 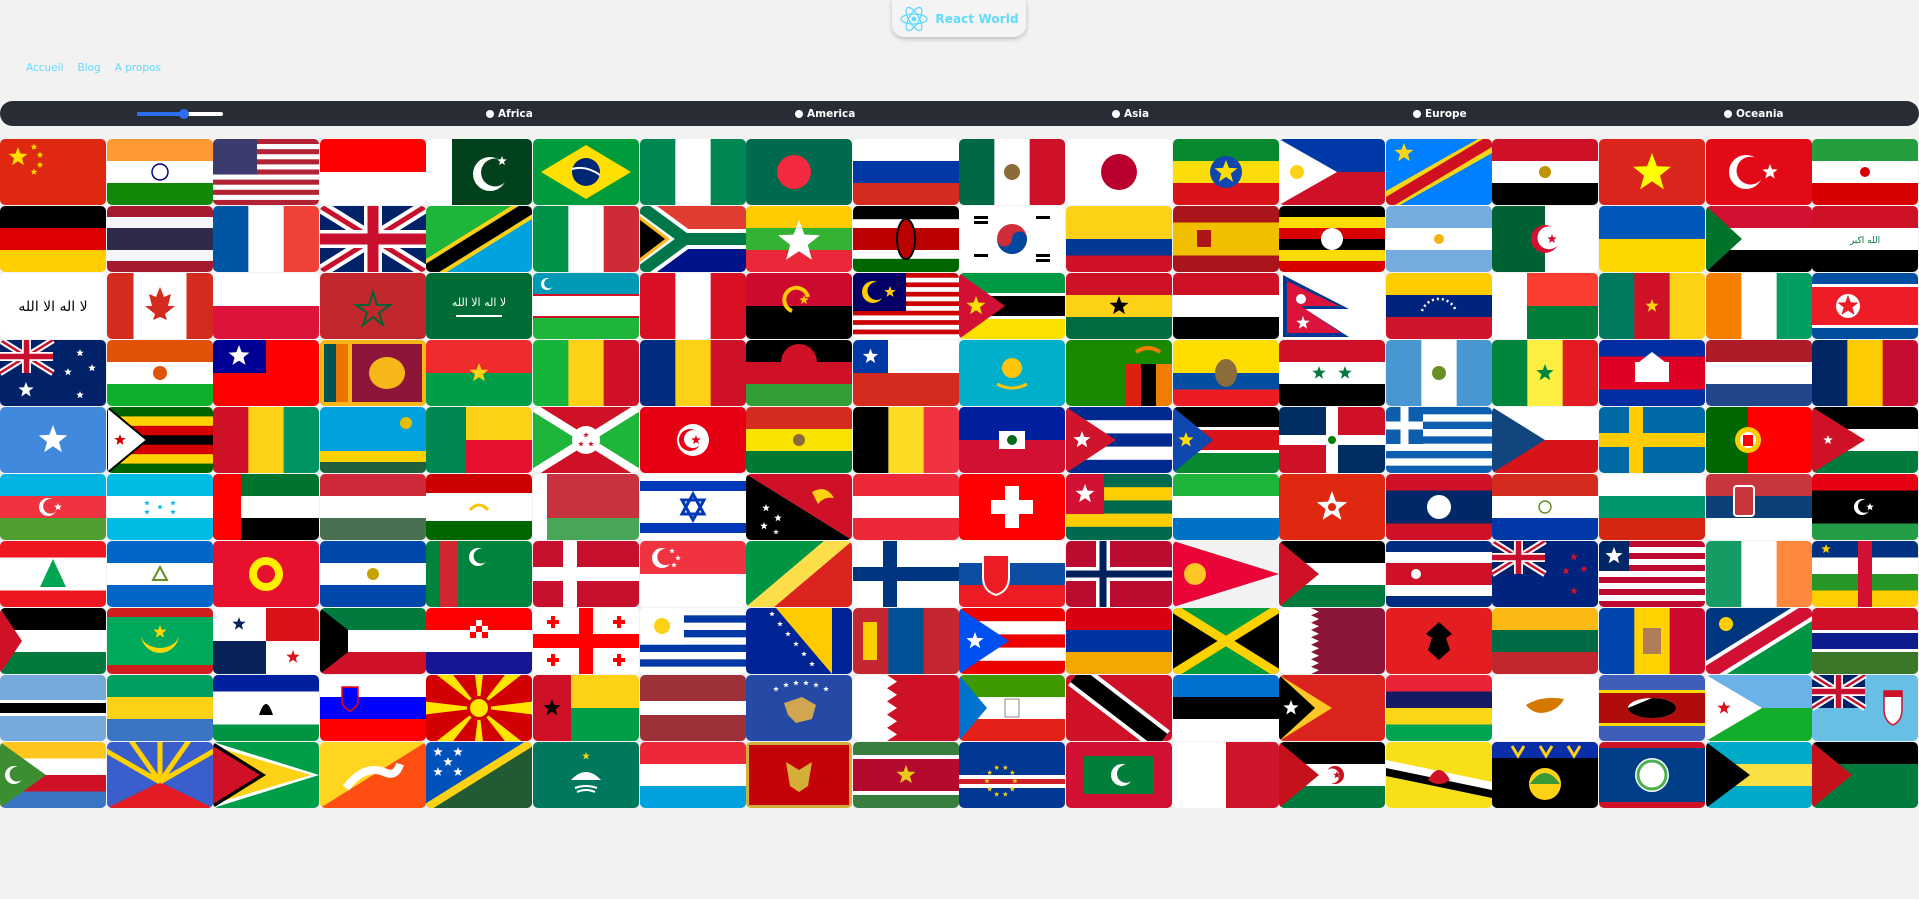 I want to click on flag-card-vietnam, so click(x=1651, y=172).